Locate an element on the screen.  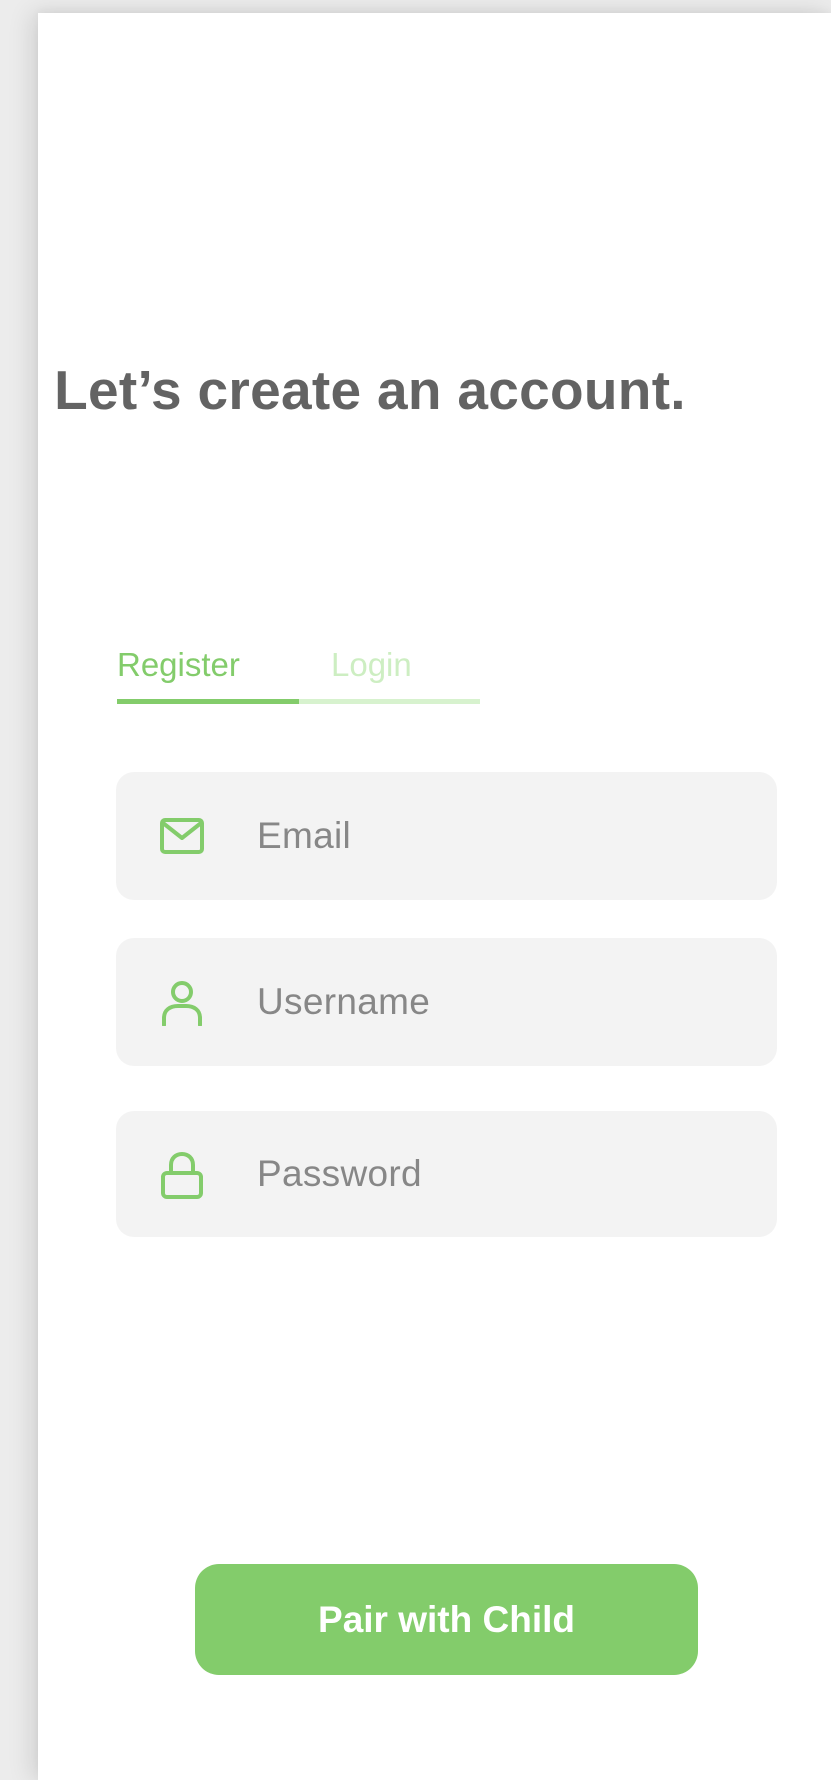
mail-icon is located at coordinates (182, 836).